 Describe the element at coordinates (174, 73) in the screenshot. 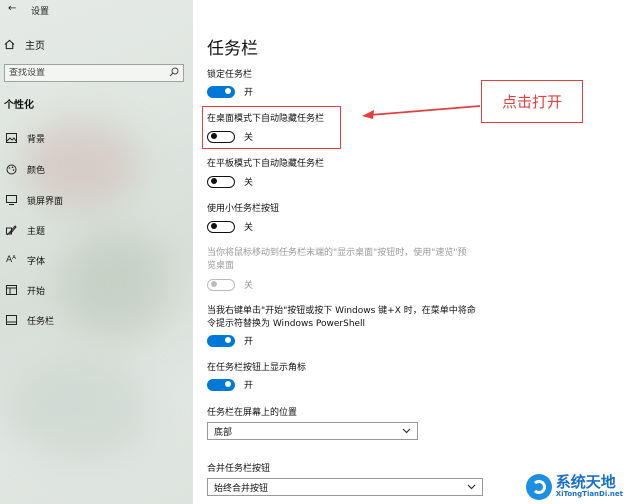

I see `search-icon` at that location.